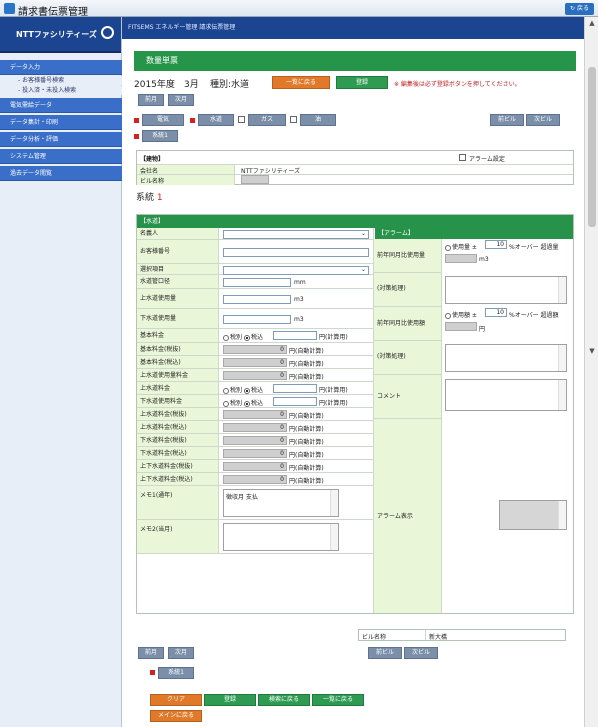  Describe the element at coordinates (506, 358) in the screenshot. I see `reason2-textarea` at that location.